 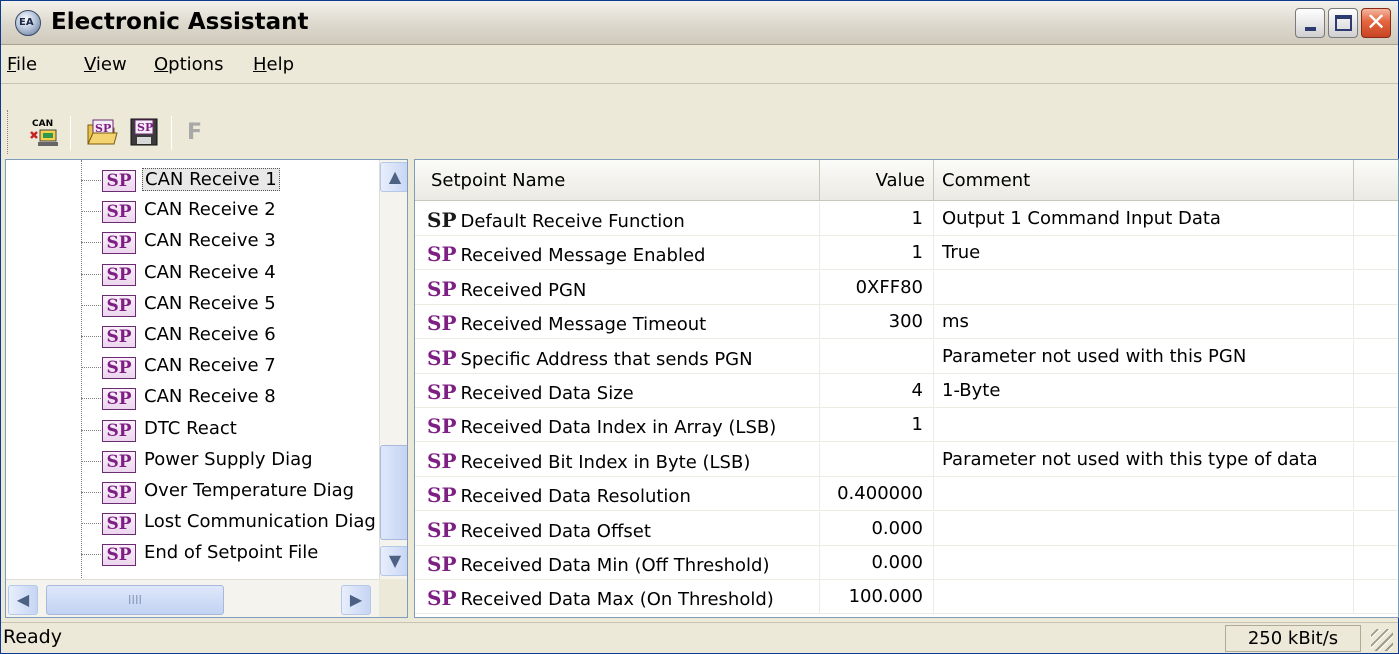 What do you see at coordinates (877, 322) in the screenshot?
I see `setpoint-value-cell: 300` at bounding box center [877, 322].